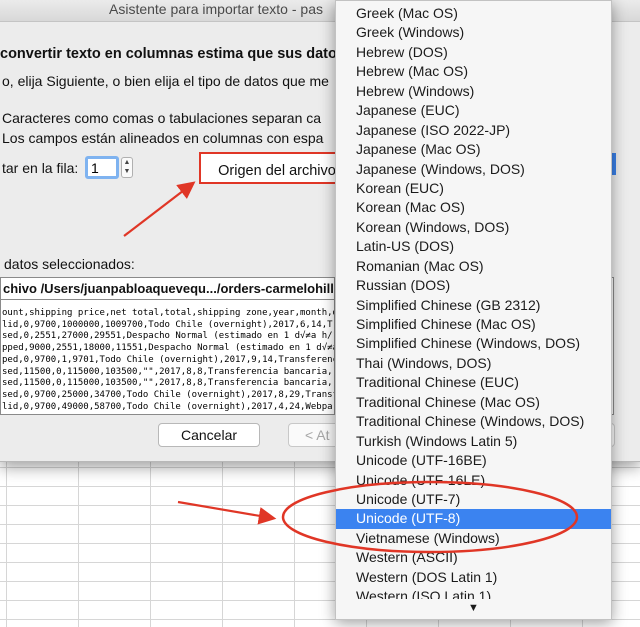 The width and height of the screenshot is (640, 627). I want to click on menu-item-encoding: Unicode (UTF-16LE), so click(473, 480).